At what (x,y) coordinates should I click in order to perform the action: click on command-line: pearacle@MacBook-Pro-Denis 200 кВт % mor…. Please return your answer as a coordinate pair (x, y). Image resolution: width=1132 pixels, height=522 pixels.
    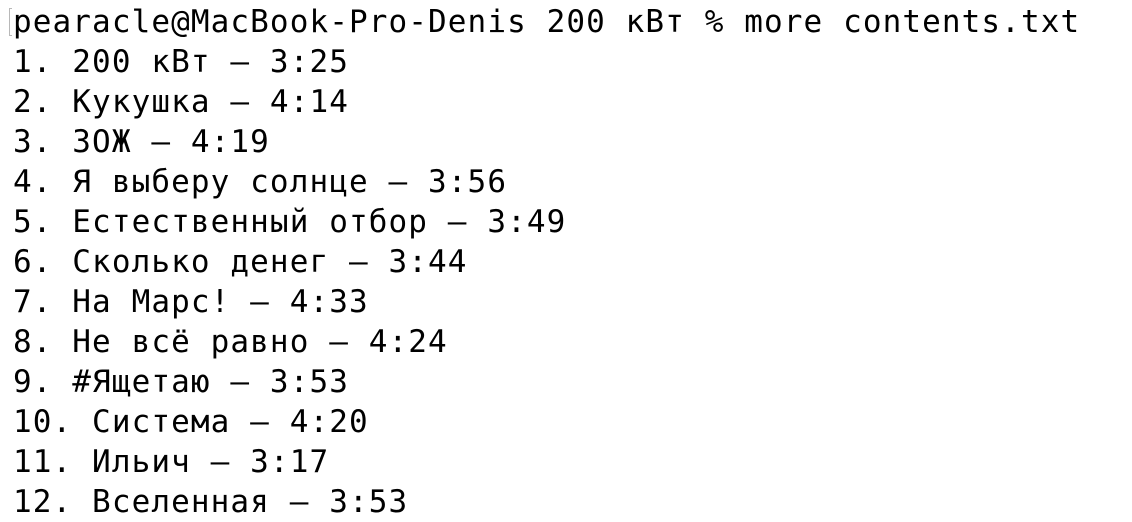
    Looking at the image, I should click on (547, 22).